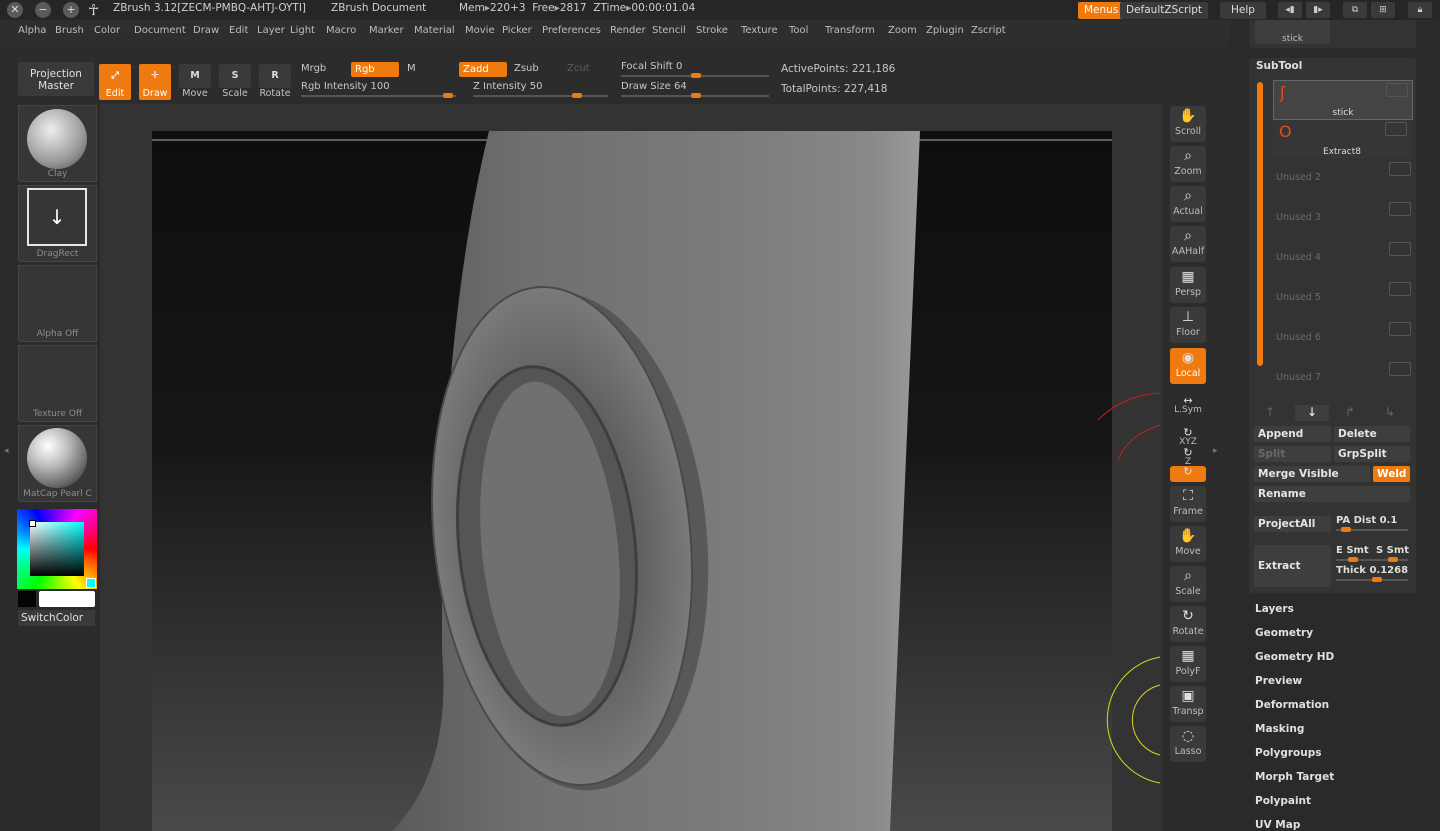  I want to click on z-intensity-knob, so click(577, 95).